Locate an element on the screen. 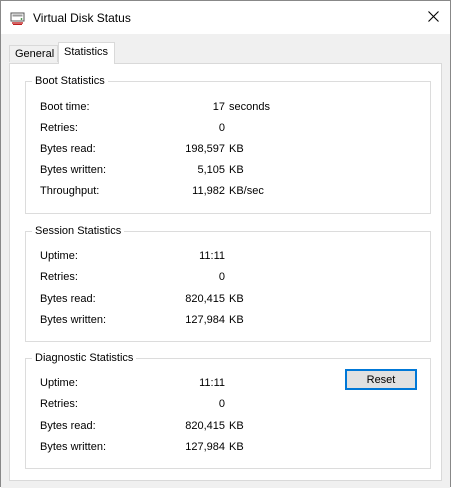 Image resolution: width=453 pixels, height=489 pixels. diagnostic-bytes-read-row: Bytes read: 820,415 KB is located at coordinates (190, 426).